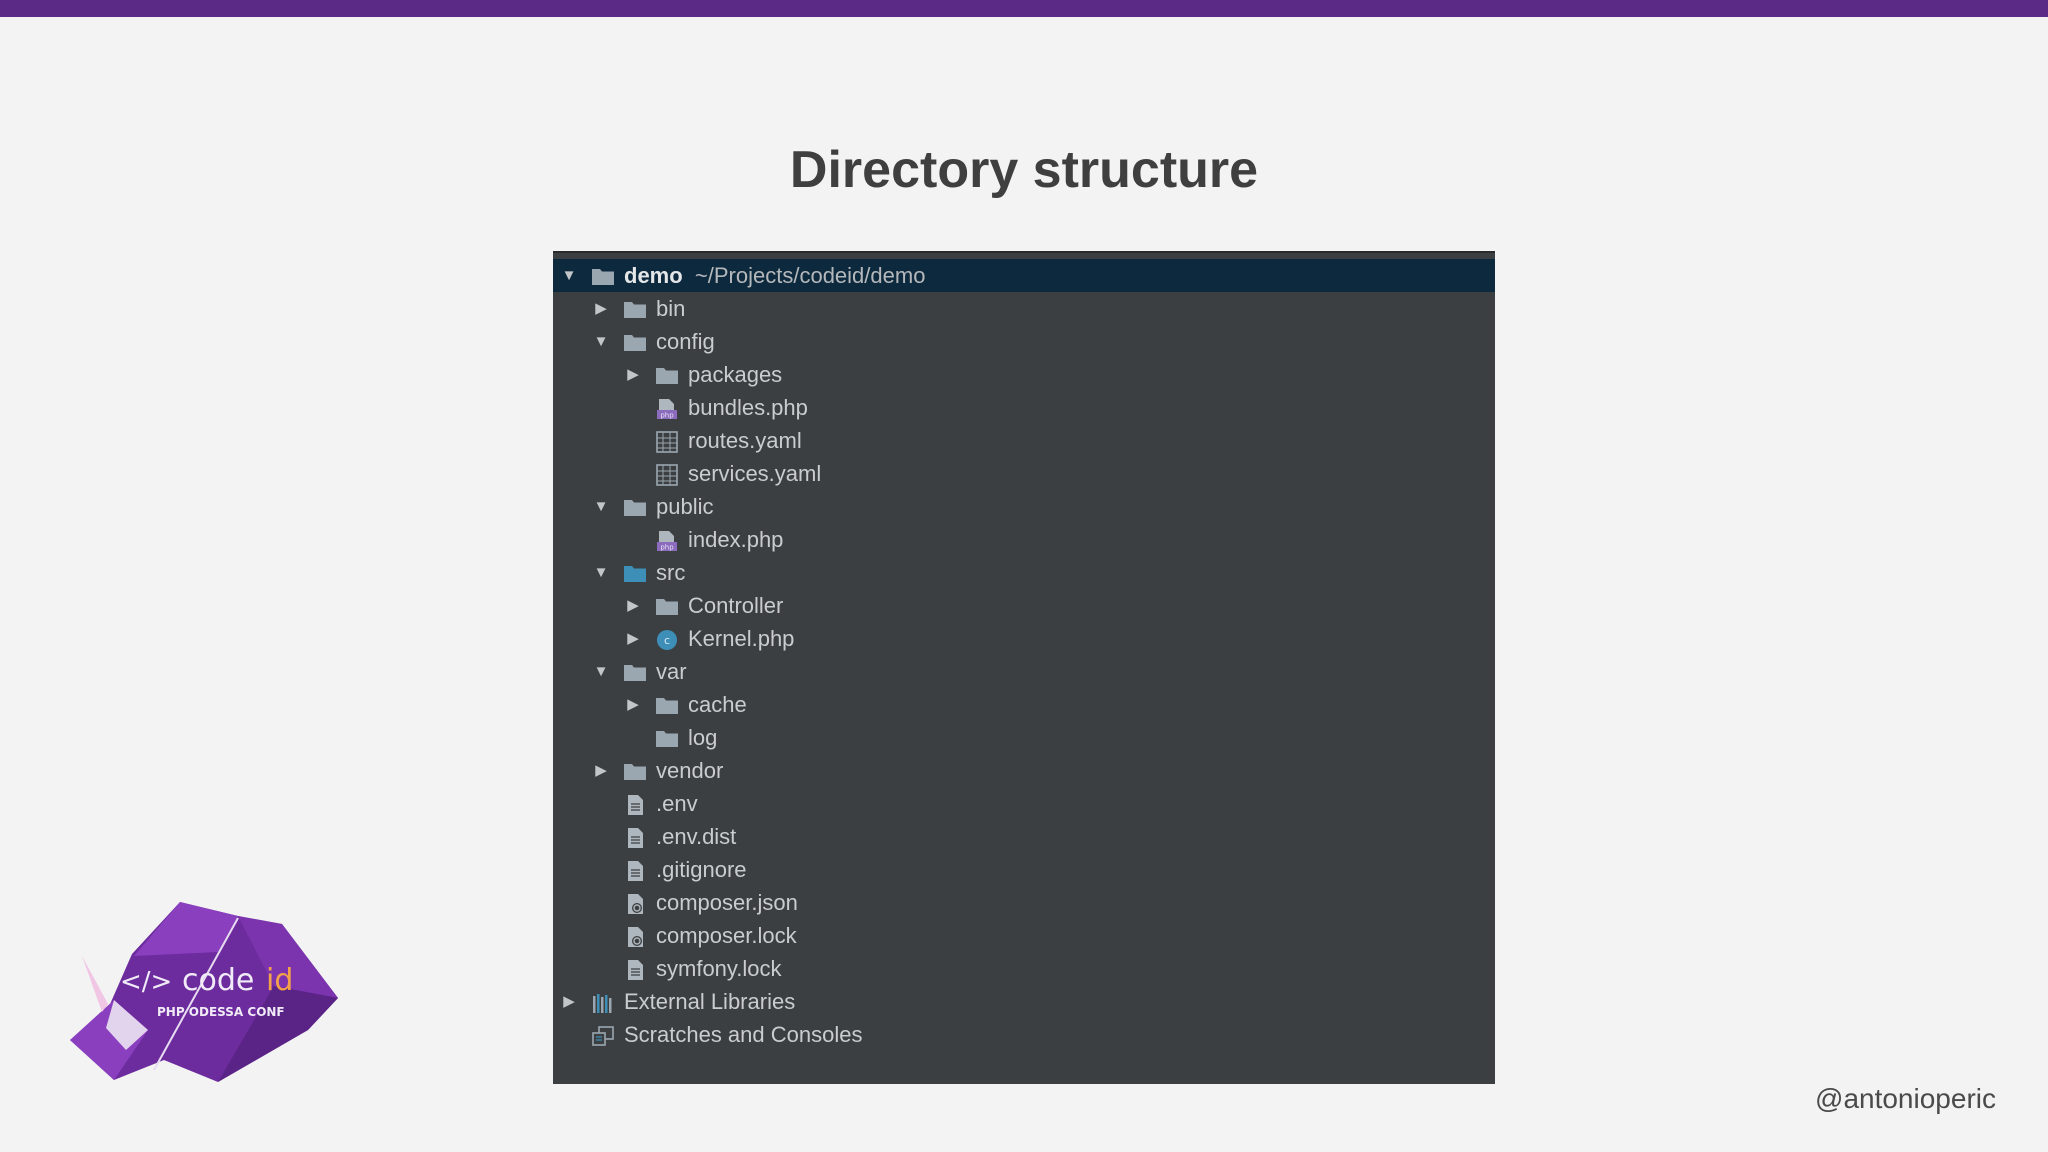  What do you see at coordinates (696, 836) in the screenshot?
I see `tree-item-label: .env.dist` at bounding box center [696, 836].